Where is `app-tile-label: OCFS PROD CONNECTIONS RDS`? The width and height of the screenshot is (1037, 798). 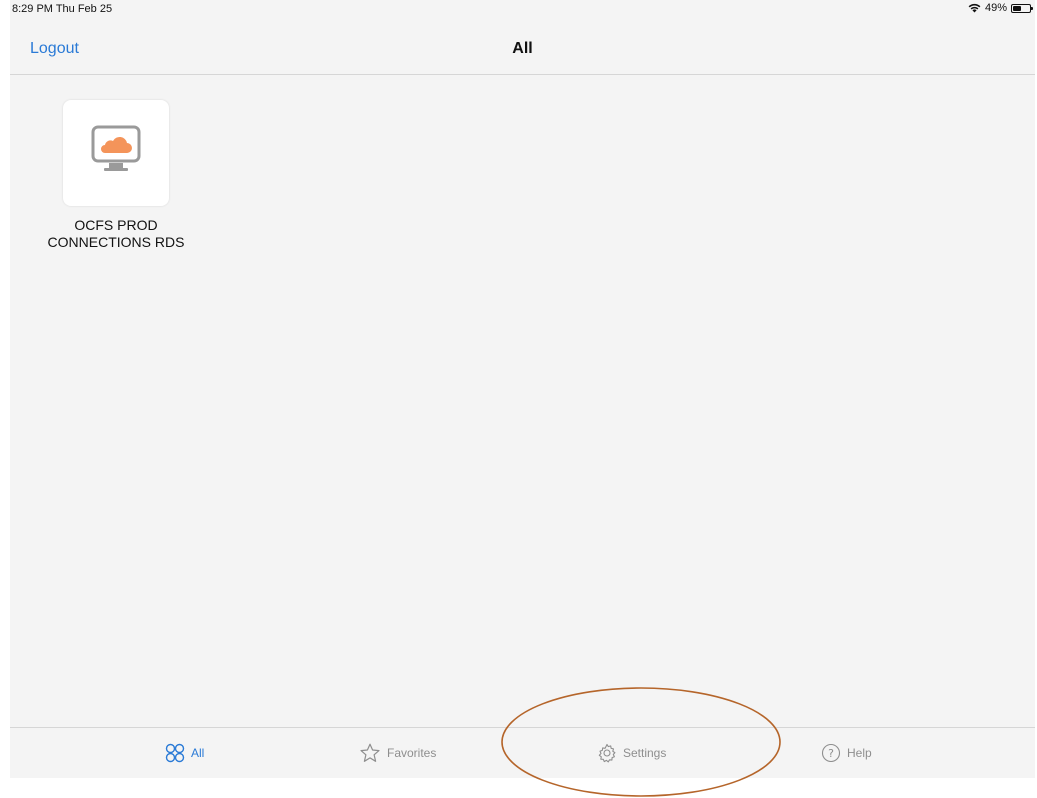
app-tile-label: OCFS PROD CONNECTIONS RDS is located at coordinates (116, 234).